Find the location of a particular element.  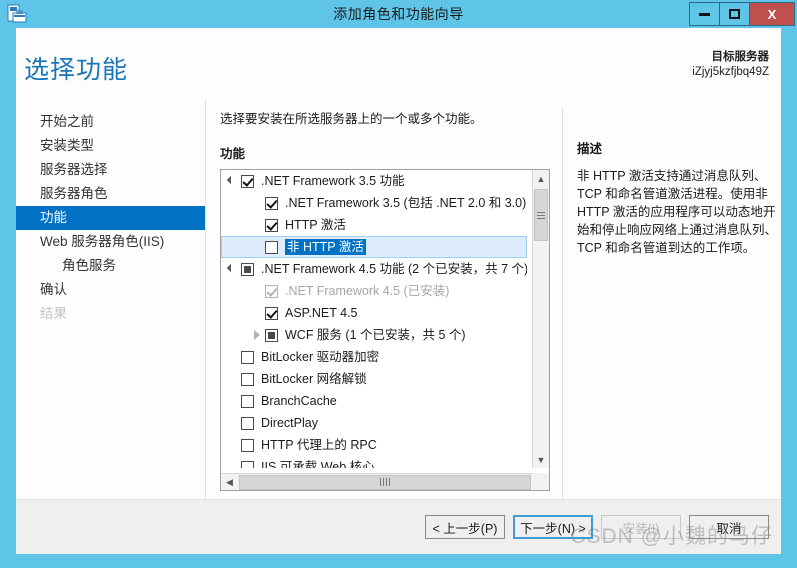

horizontal-scroll-thumb is located at coordinates (385, 482).